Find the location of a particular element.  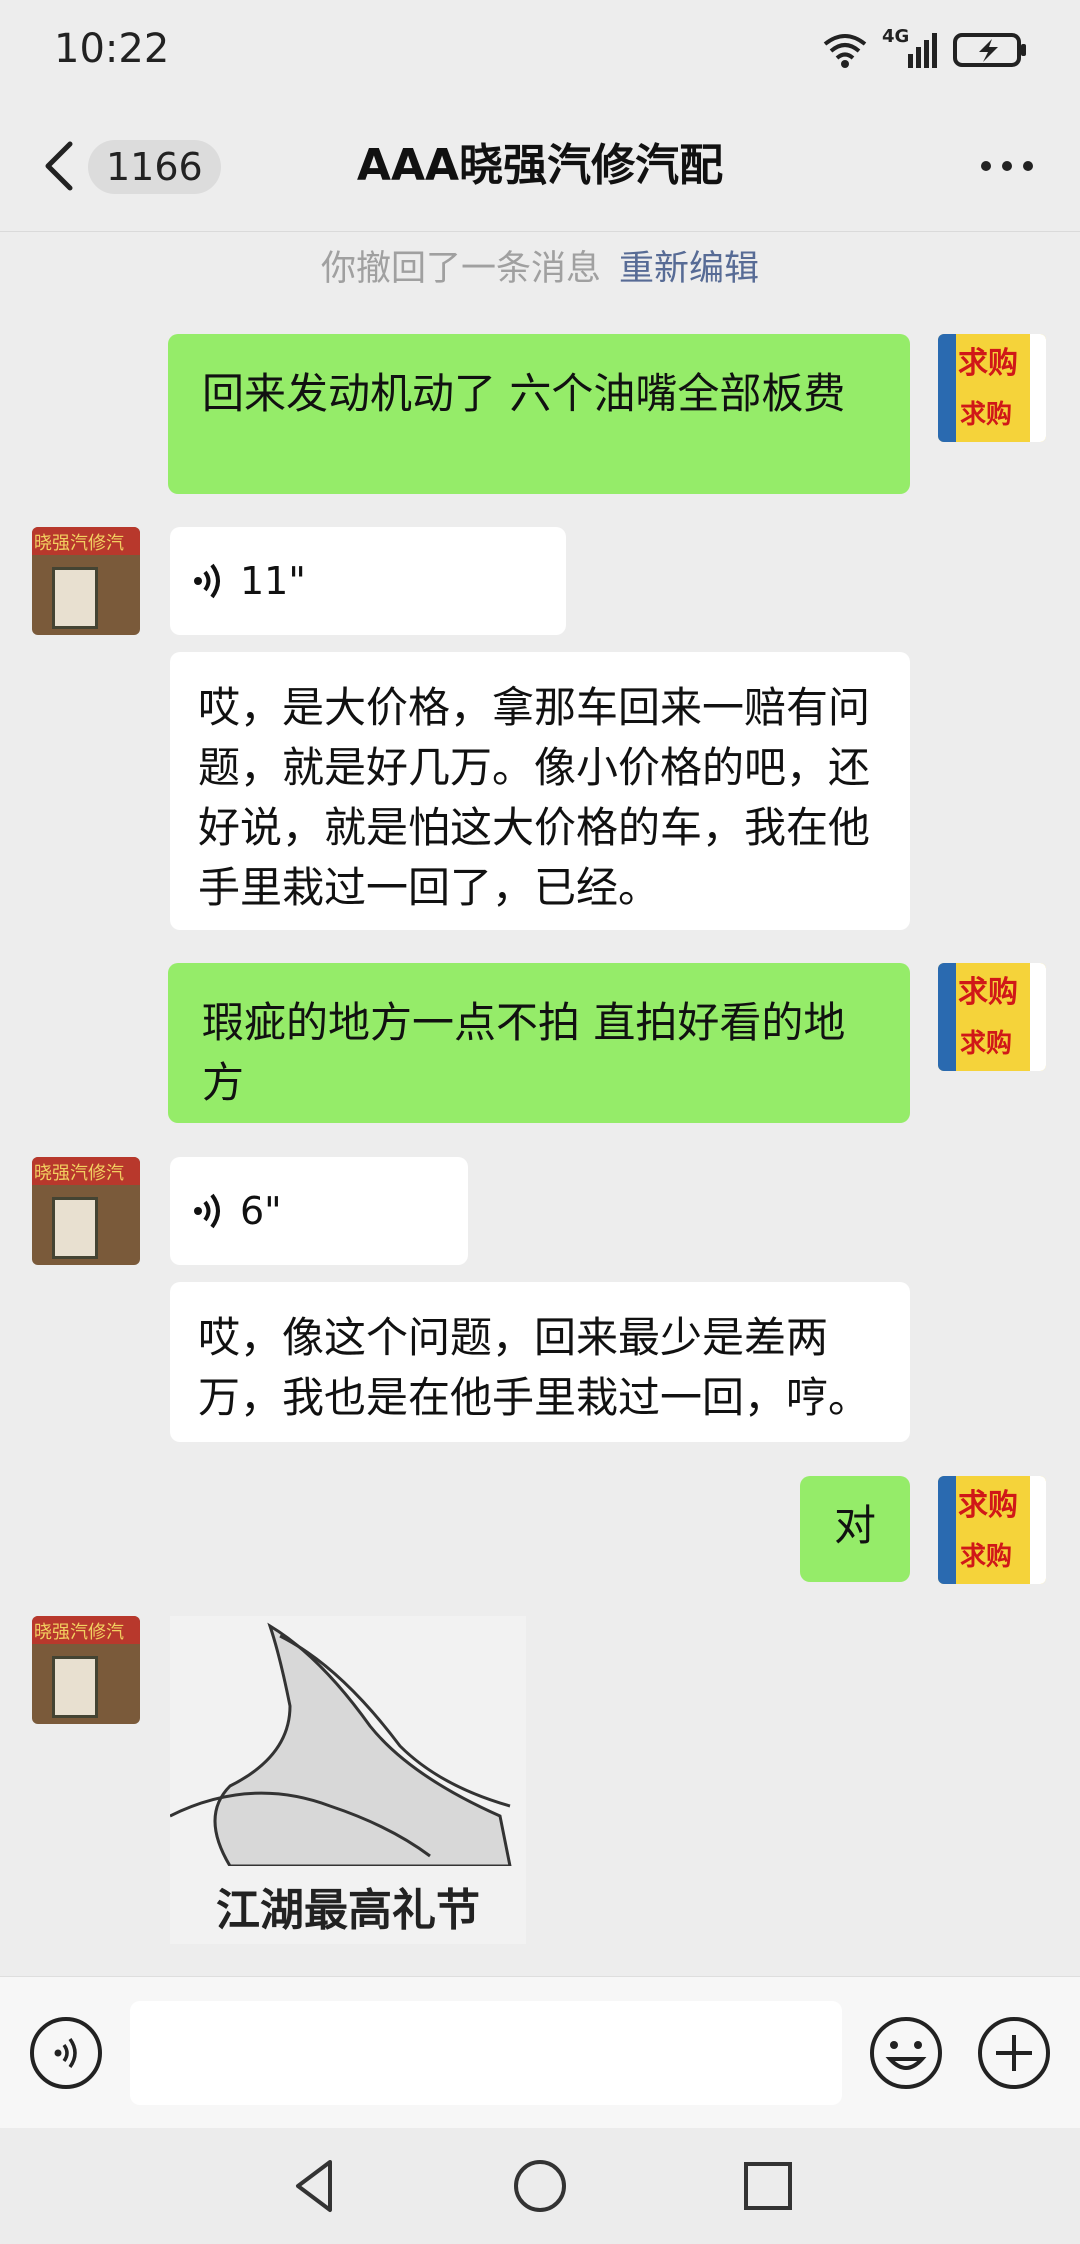

nav-home-icon is located at coordinates (540, 2186).